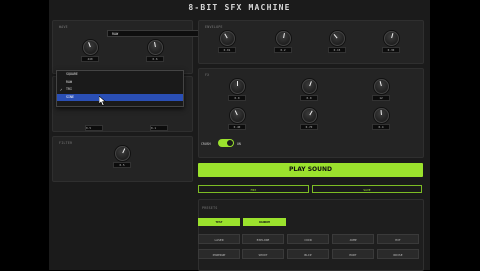  I want to click on wave-select-value: RAW, so click(115, 34).